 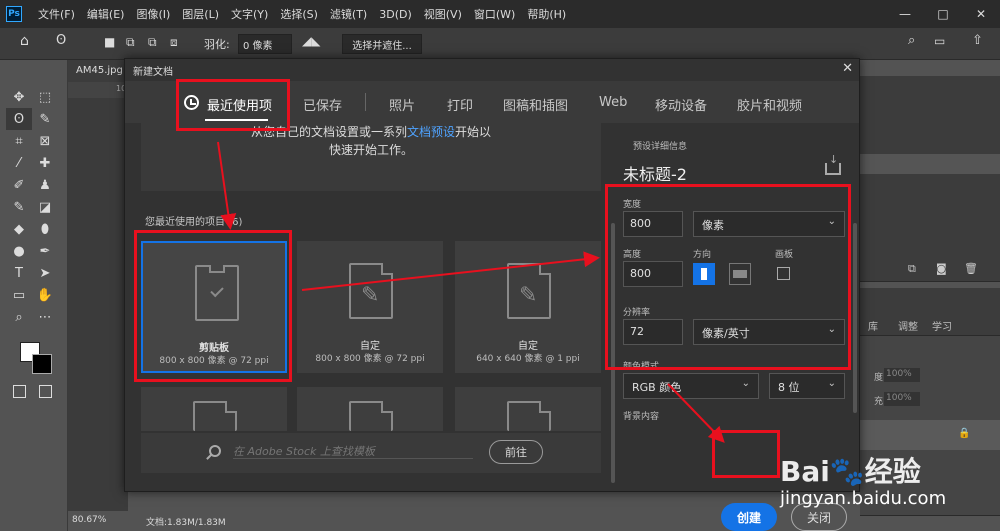 What do you see at coordinates (850, 471) in the screenshot?
I see `watermark-brand: Bai🐾经验` at bounding box center [850, 471].